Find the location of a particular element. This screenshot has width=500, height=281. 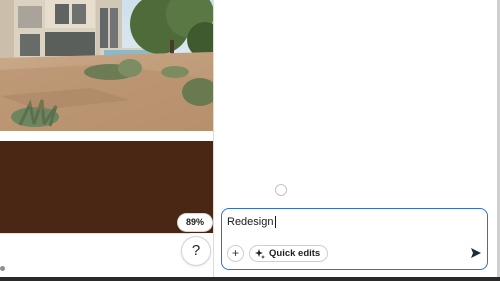

send-button is located at coordinates (475, 252).